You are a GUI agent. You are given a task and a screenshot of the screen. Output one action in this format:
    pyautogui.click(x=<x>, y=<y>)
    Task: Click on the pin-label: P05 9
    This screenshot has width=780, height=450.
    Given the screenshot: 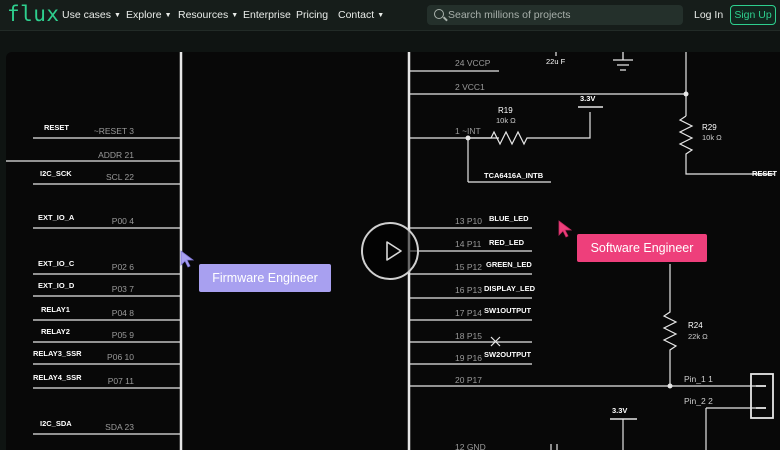 What is the action you would take?
    pyautogui.click(x=123, y=335)
    